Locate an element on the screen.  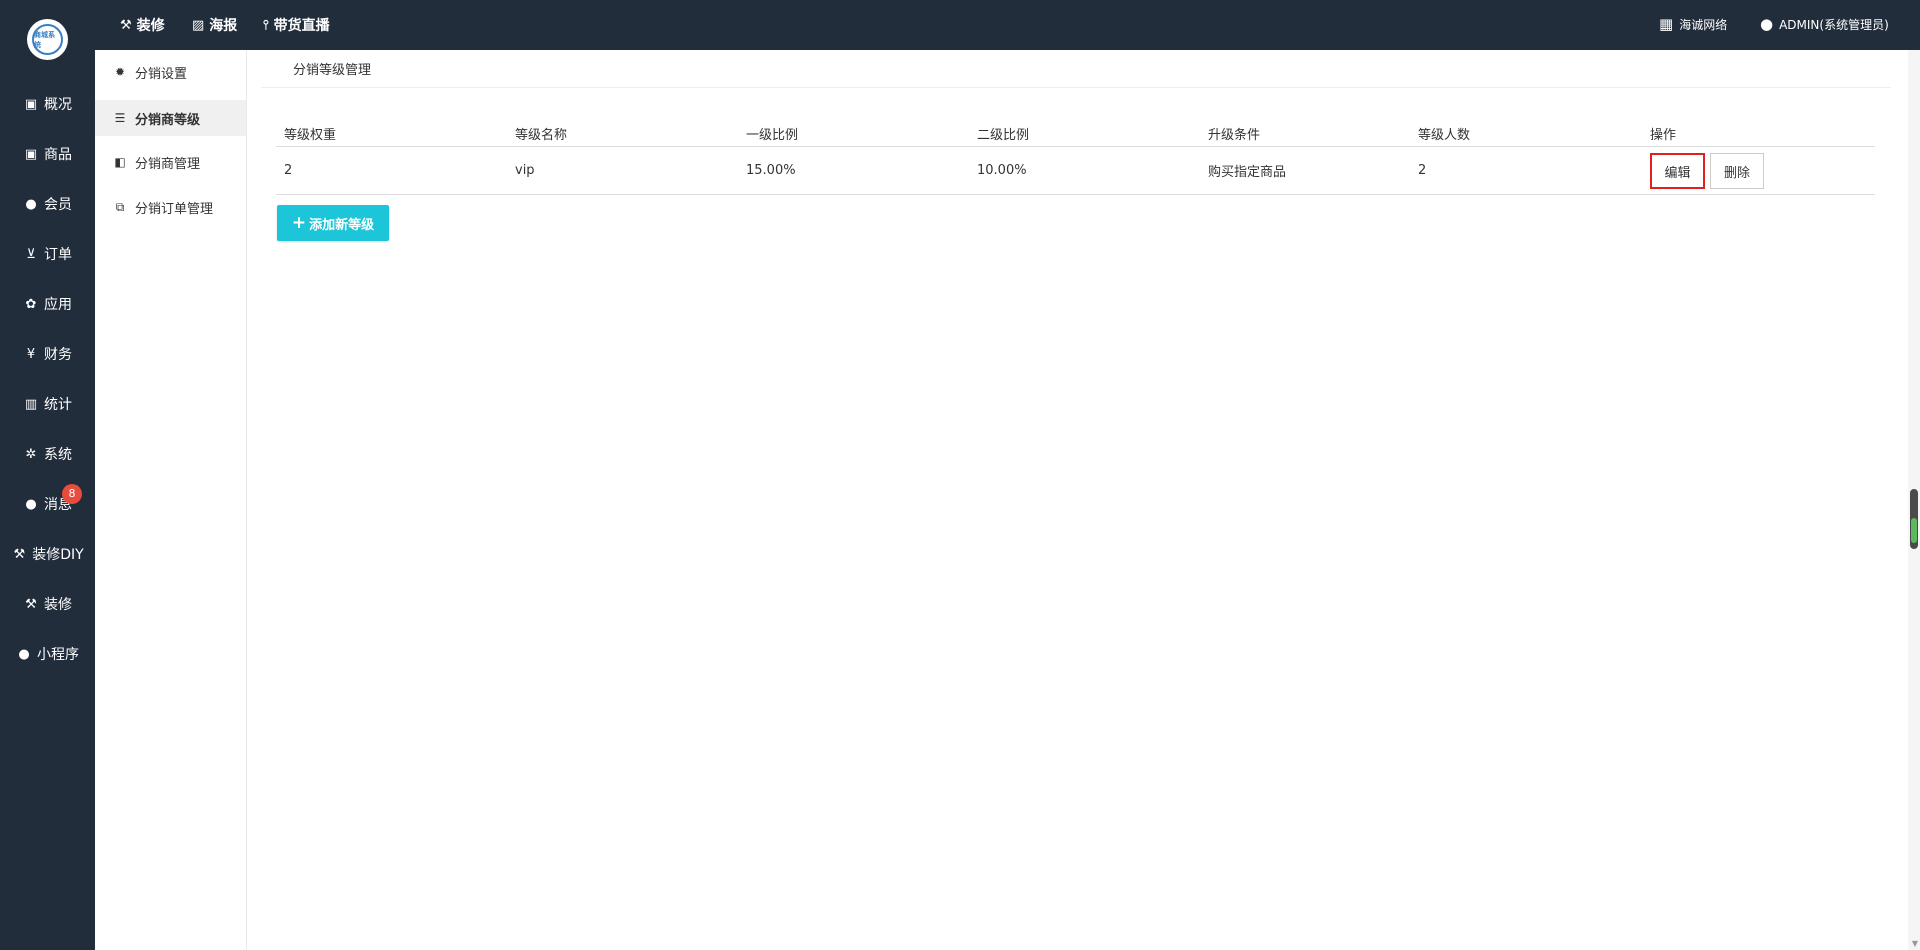
sidebar-item-system: ✲ 系统 is located at coordinates (47, 454).